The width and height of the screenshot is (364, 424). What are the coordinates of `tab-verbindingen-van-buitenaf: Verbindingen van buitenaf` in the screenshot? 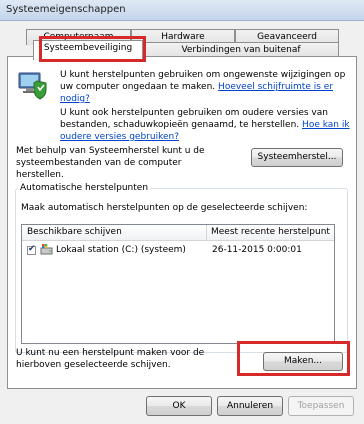 It's located at (241, 49).